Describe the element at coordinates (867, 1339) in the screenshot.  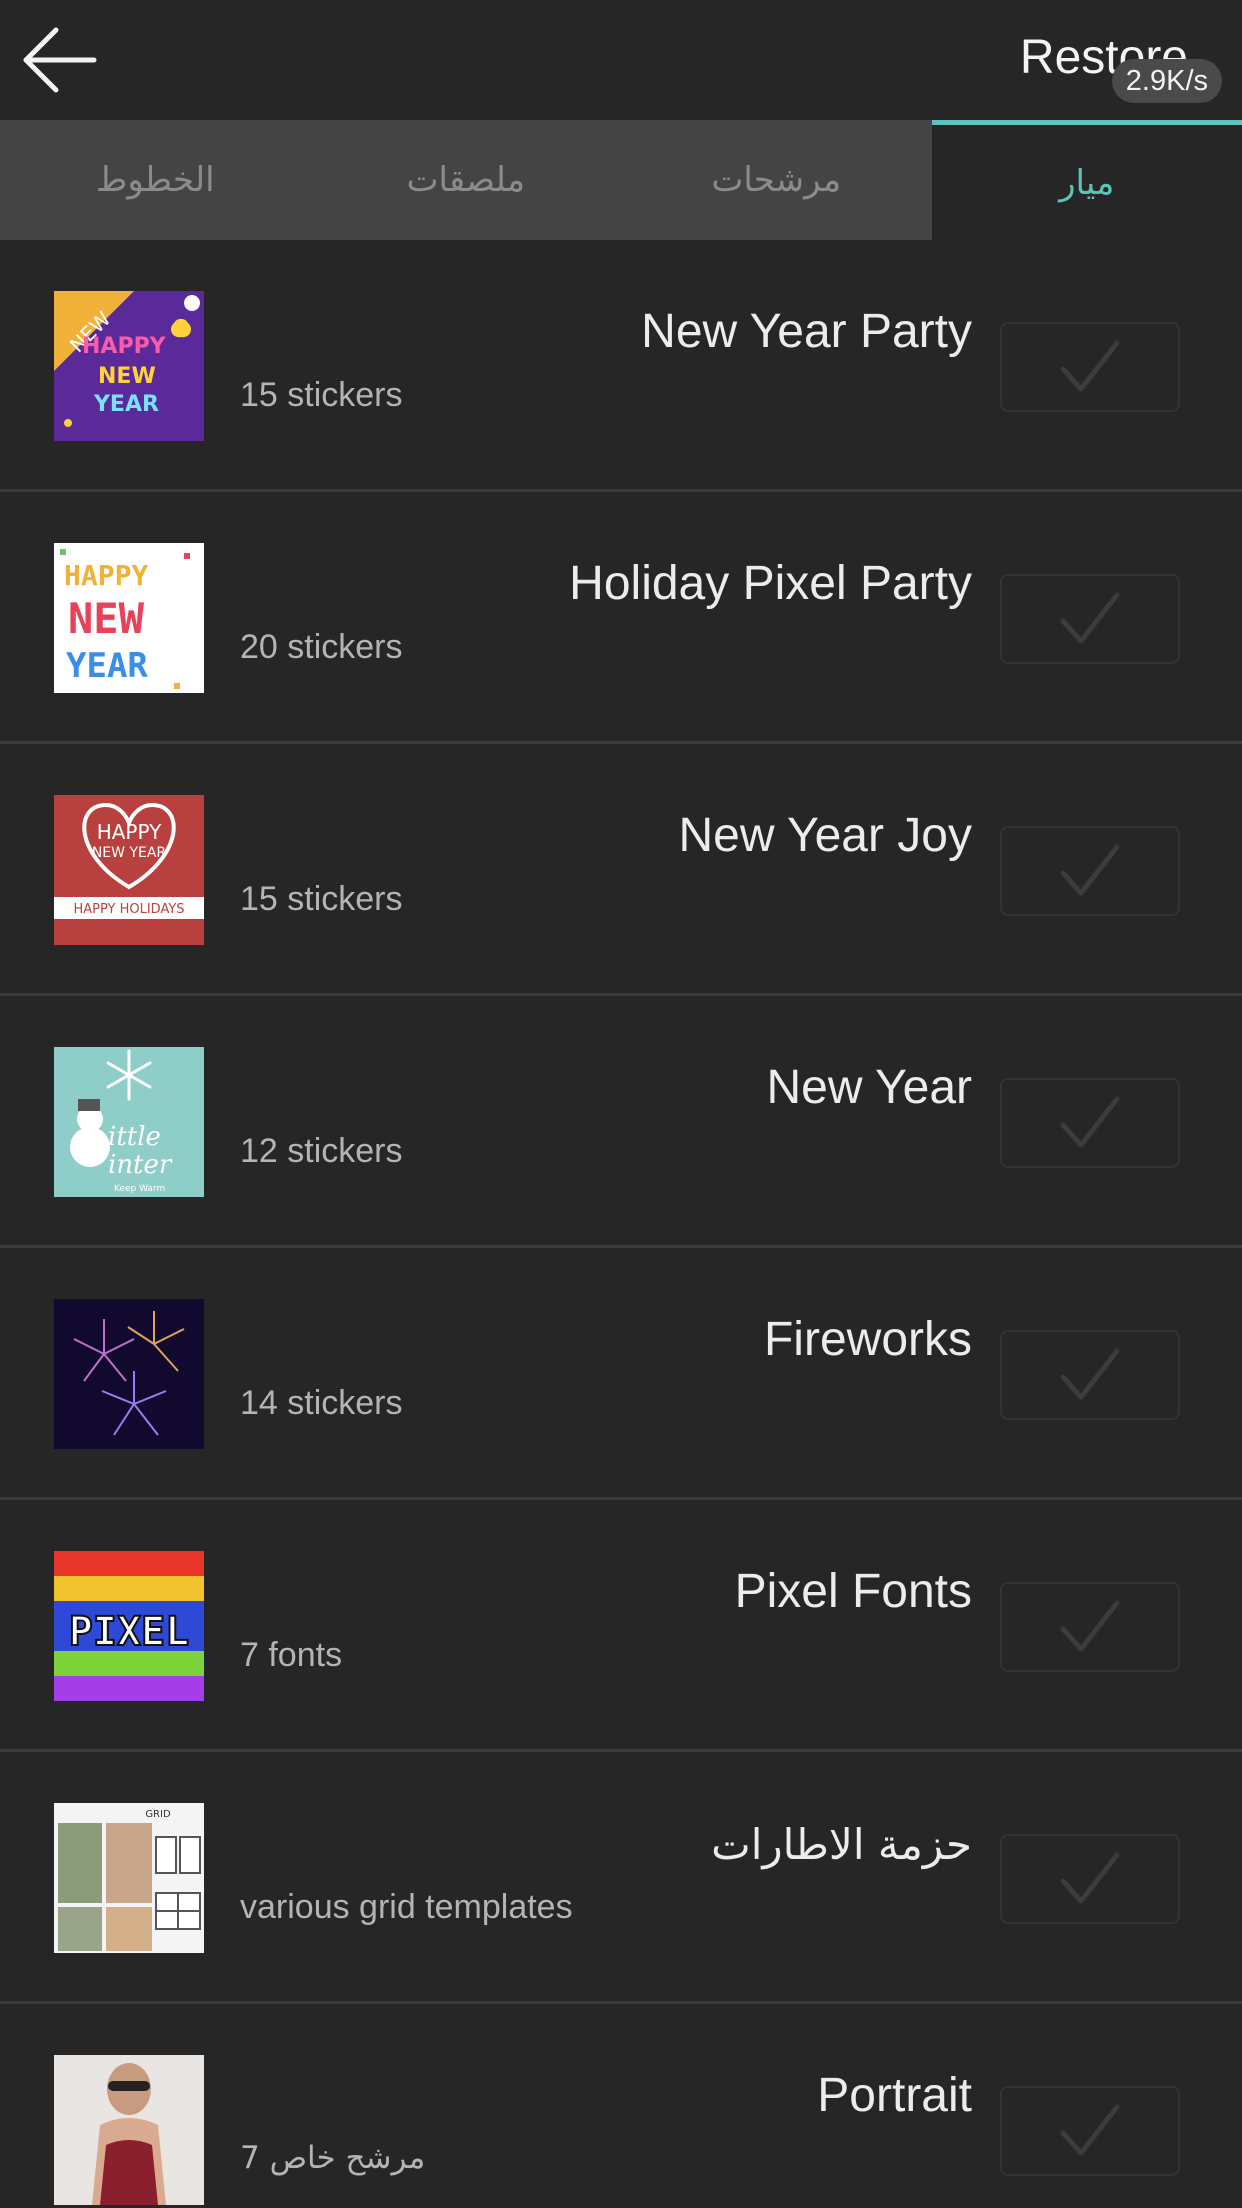
I see `pack-title: Fireworks` at that location.